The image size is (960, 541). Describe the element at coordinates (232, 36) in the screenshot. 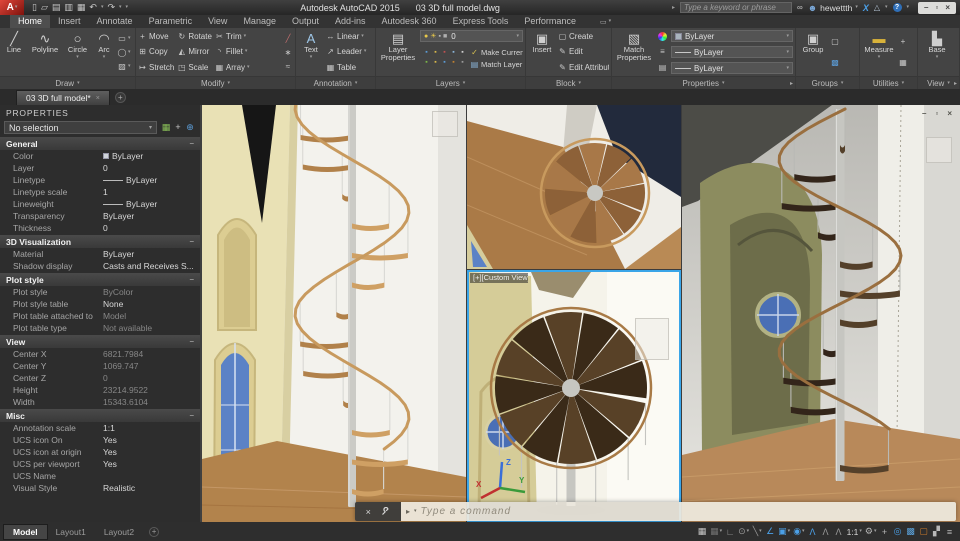

I see `trim-button: ✂ Trim ▾` at that location.